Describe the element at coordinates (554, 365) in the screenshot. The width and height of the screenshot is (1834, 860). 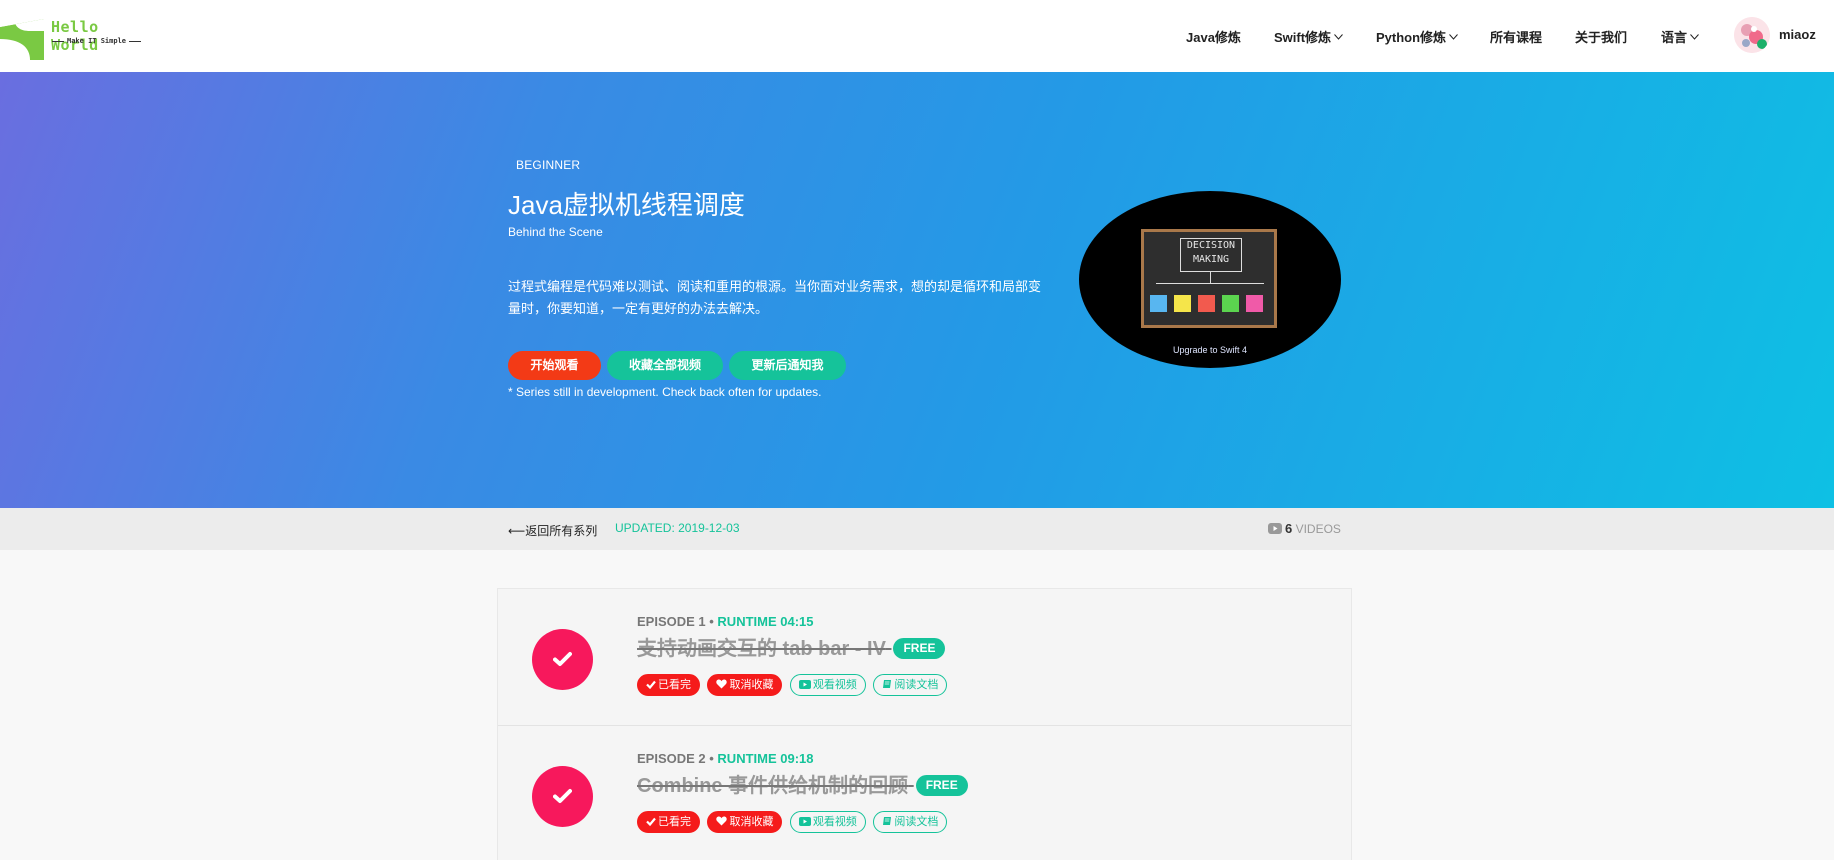
I see `start-watching-button: 开始观看` at that location.